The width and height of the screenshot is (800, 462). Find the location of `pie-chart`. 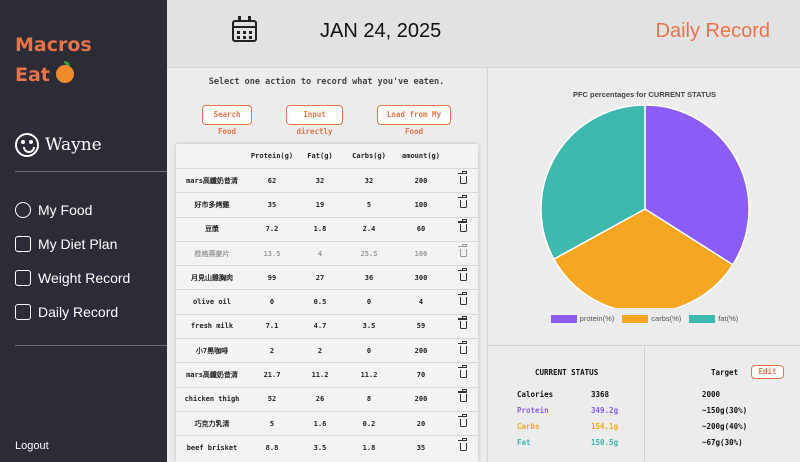

pie-chart is located at coordinates (645, 206).